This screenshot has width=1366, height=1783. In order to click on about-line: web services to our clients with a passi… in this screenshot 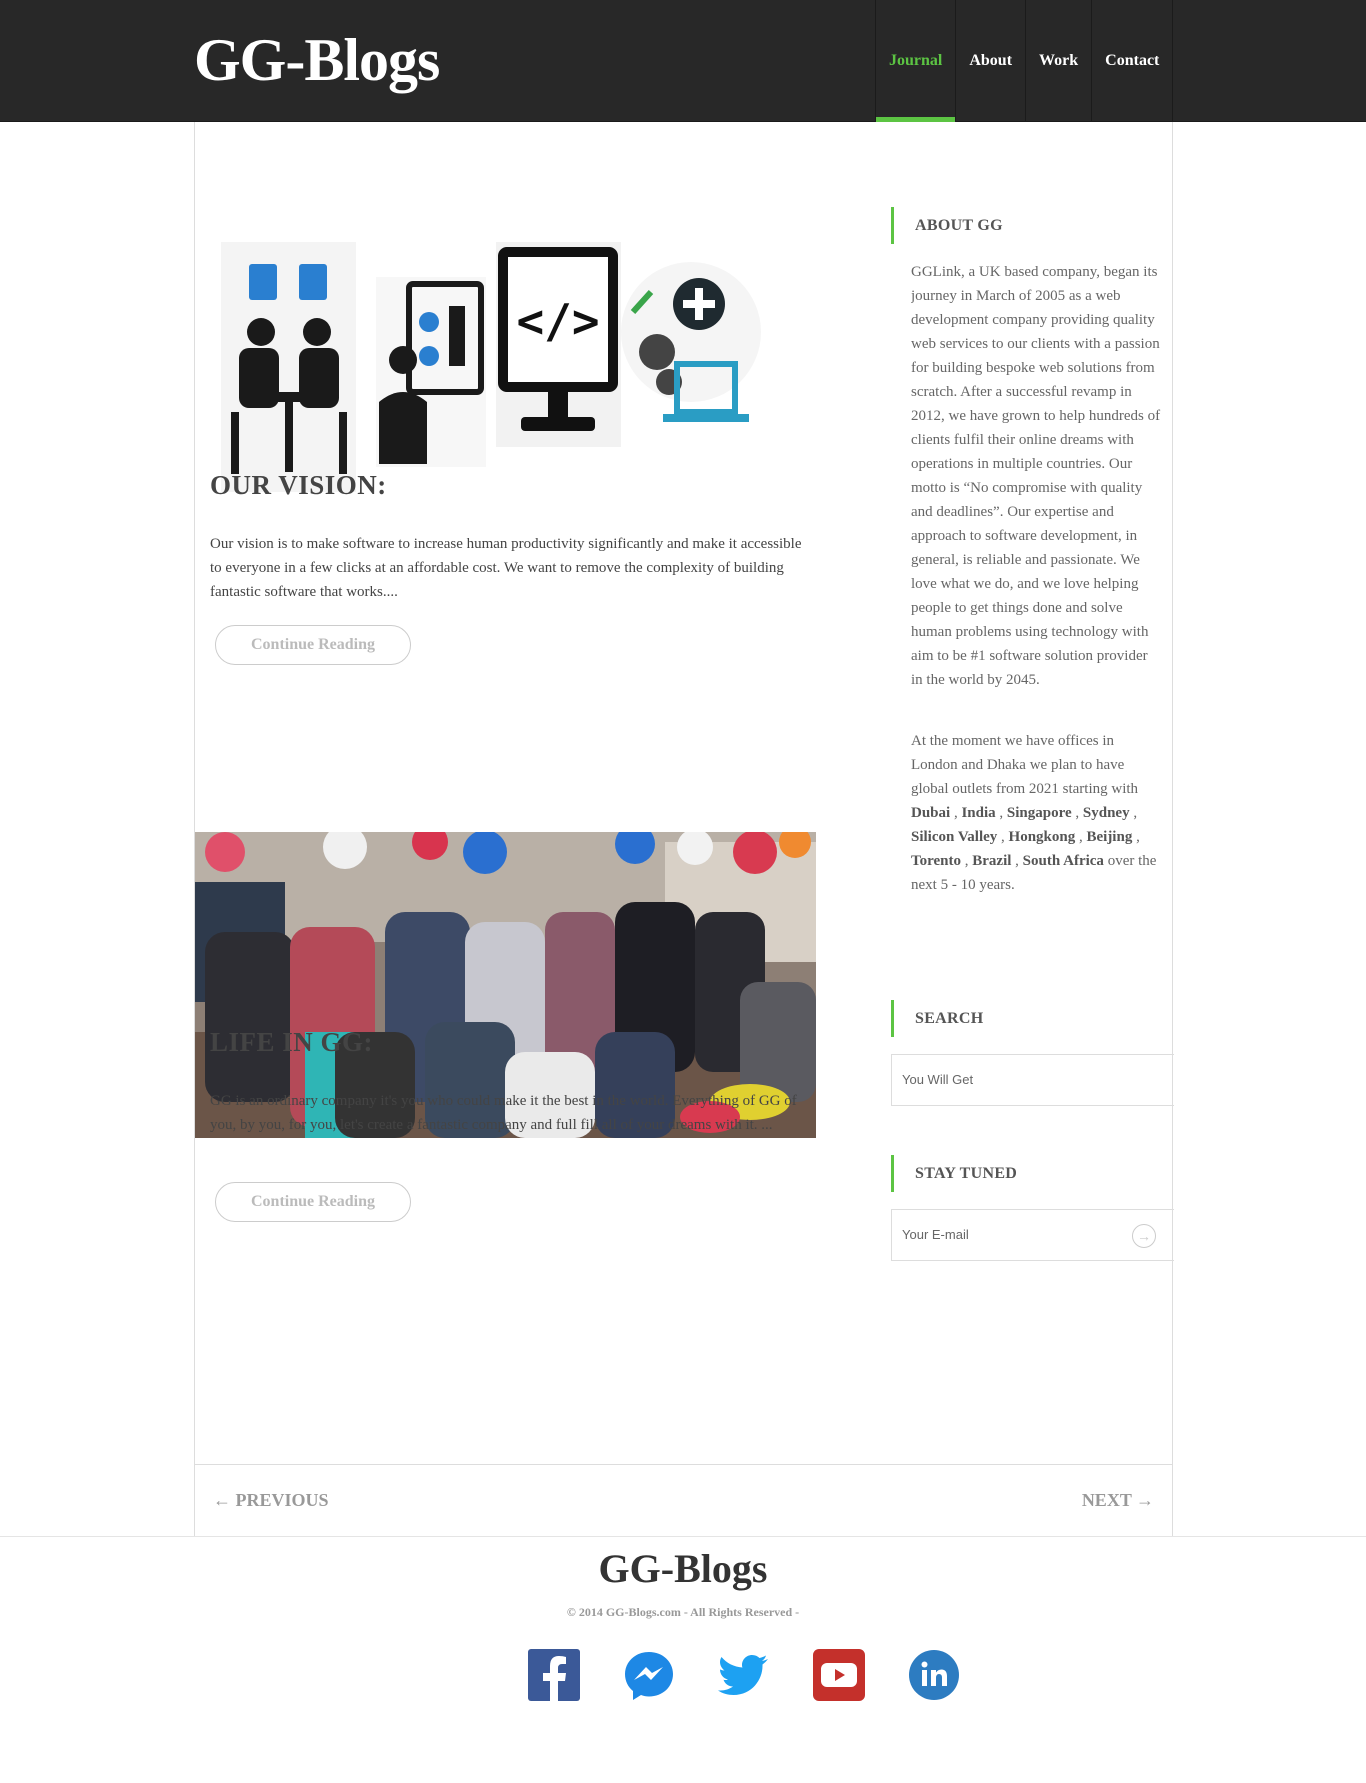, I will do `click(1035, 344)`.